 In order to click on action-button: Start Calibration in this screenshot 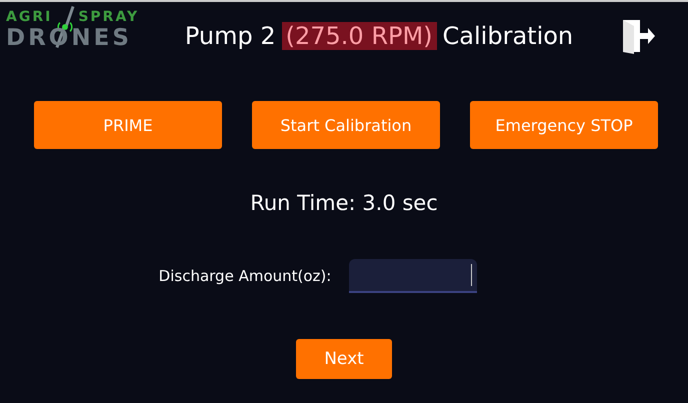, I will do `click(346, 125)`.